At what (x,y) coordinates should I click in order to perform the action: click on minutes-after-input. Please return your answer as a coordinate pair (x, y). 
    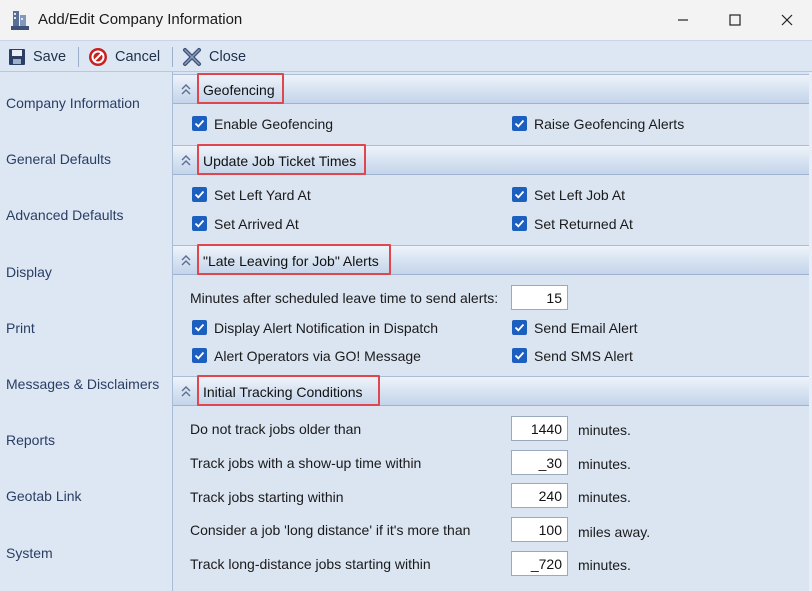
    Looking at the image, I should click on (539, 297).